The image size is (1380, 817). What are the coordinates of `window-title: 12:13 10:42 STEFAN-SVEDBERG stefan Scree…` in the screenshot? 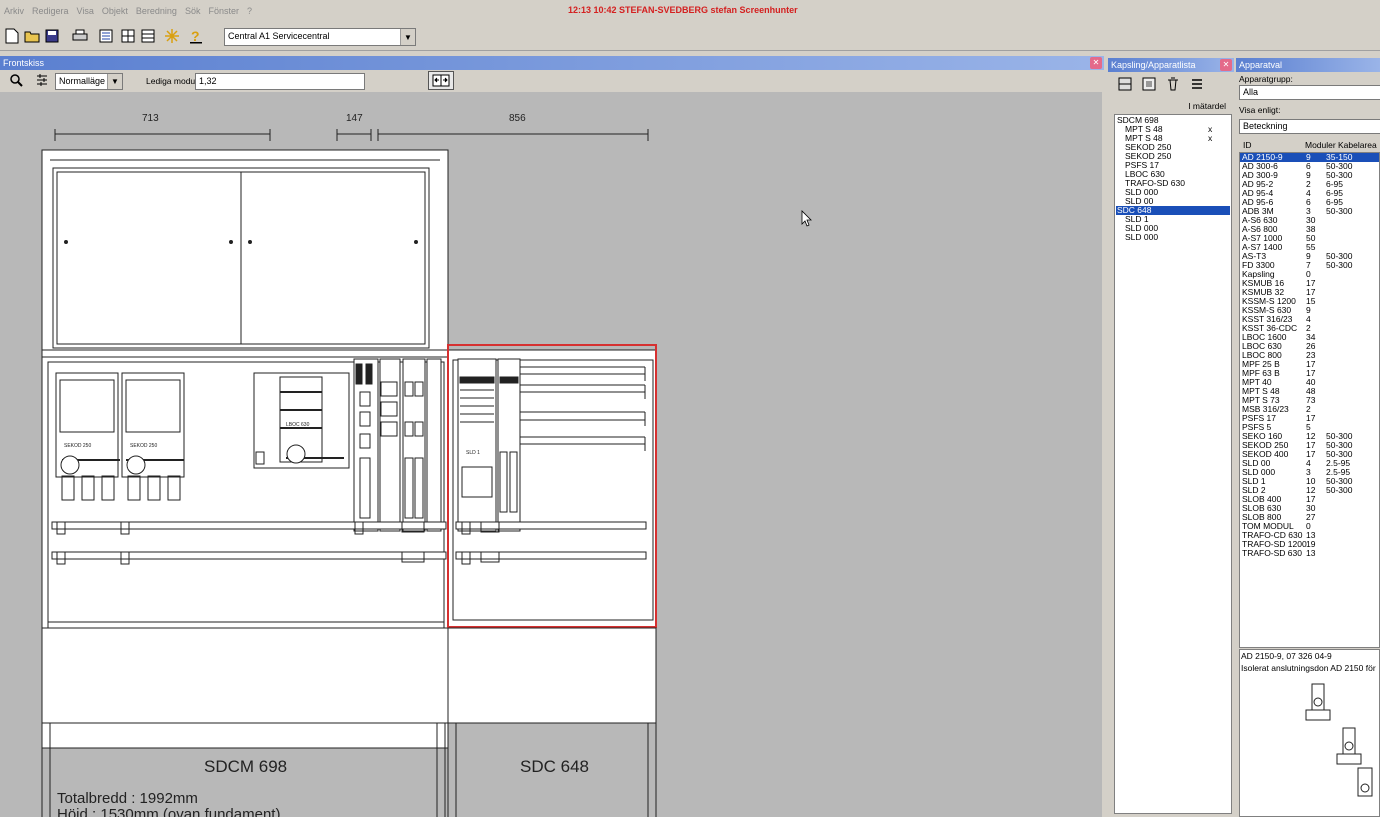 It's located at (683, 10).